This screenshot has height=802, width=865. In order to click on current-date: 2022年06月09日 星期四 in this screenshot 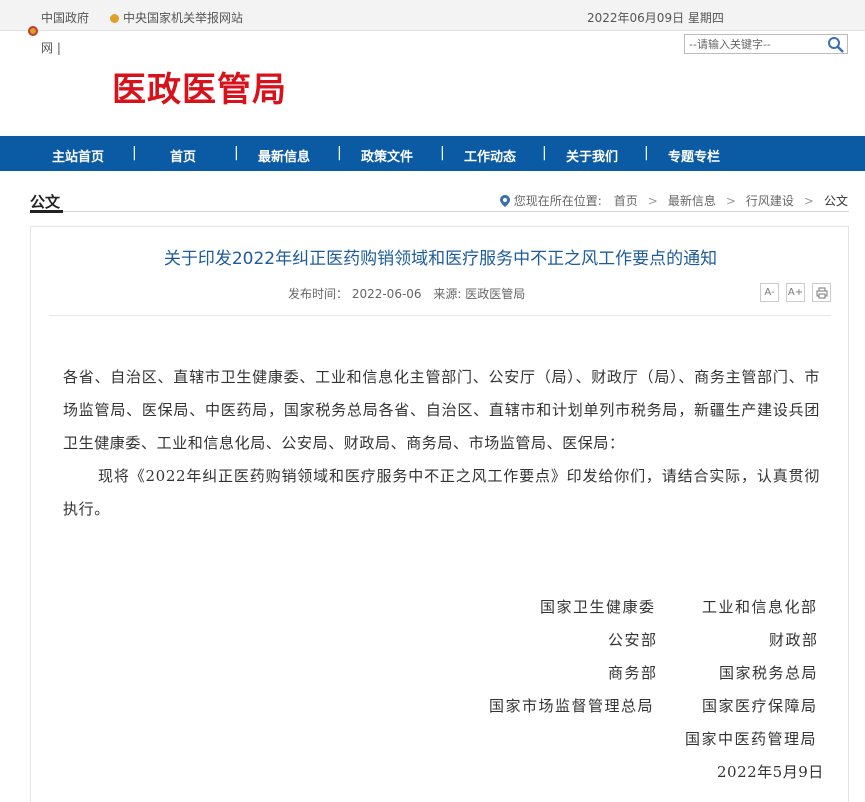, I will do `click(655, 18)`.